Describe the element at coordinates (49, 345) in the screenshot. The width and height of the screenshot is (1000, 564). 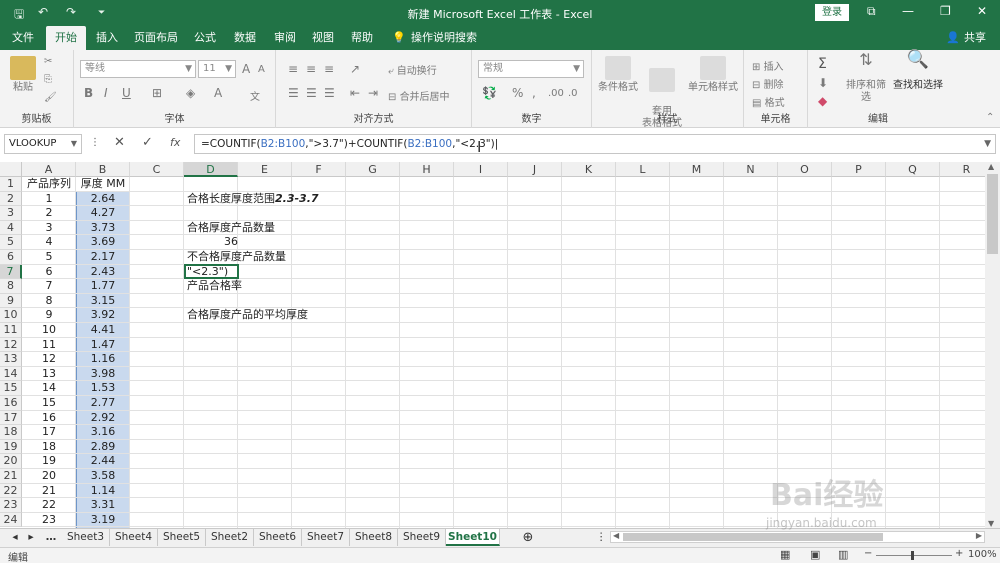
I see `cell-a12: 11` at that location.